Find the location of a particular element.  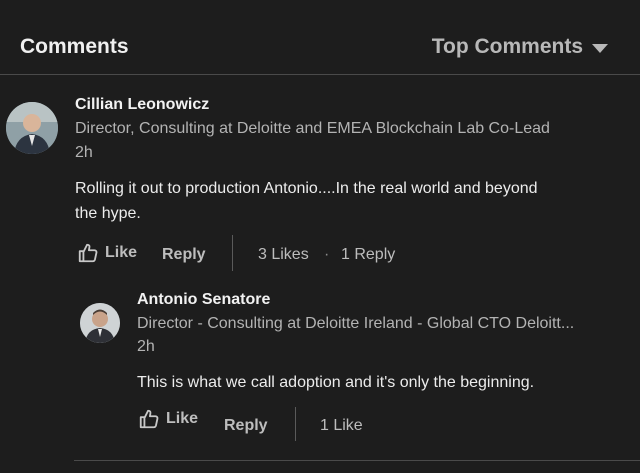

likes-count: 3 Likes is located at coordinates (283, 255).